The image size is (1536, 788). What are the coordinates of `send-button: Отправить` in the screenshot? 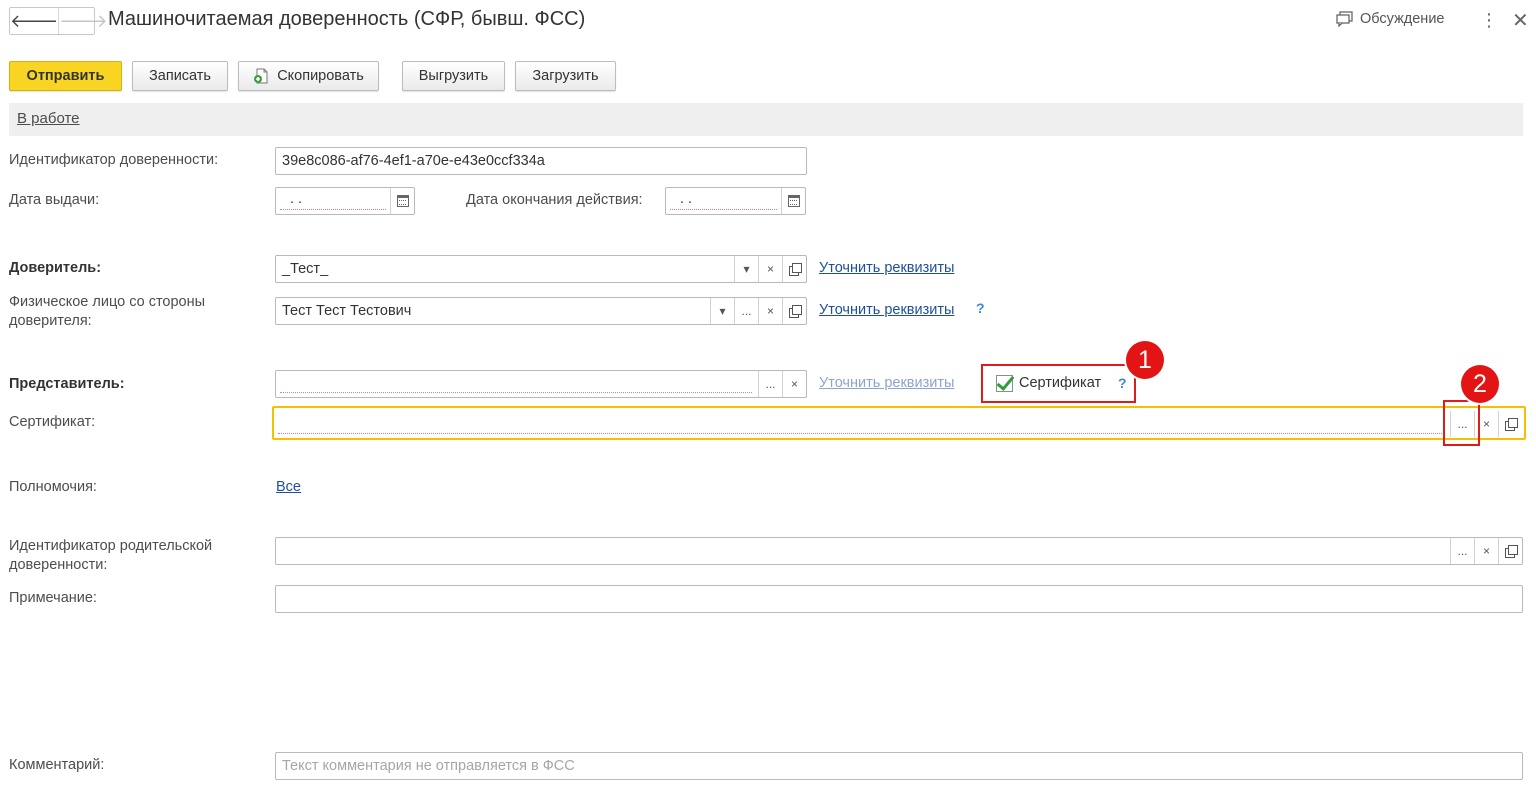 It's located at (65, 76).